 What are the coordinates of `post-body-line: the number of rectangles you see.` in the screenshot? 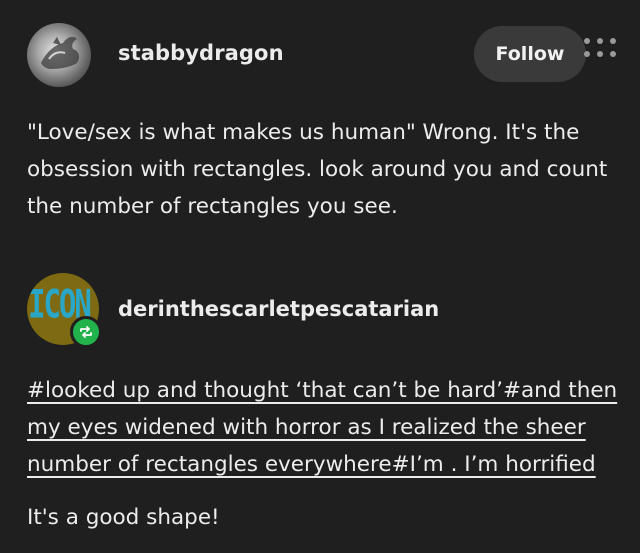 It's located at (212, 206).